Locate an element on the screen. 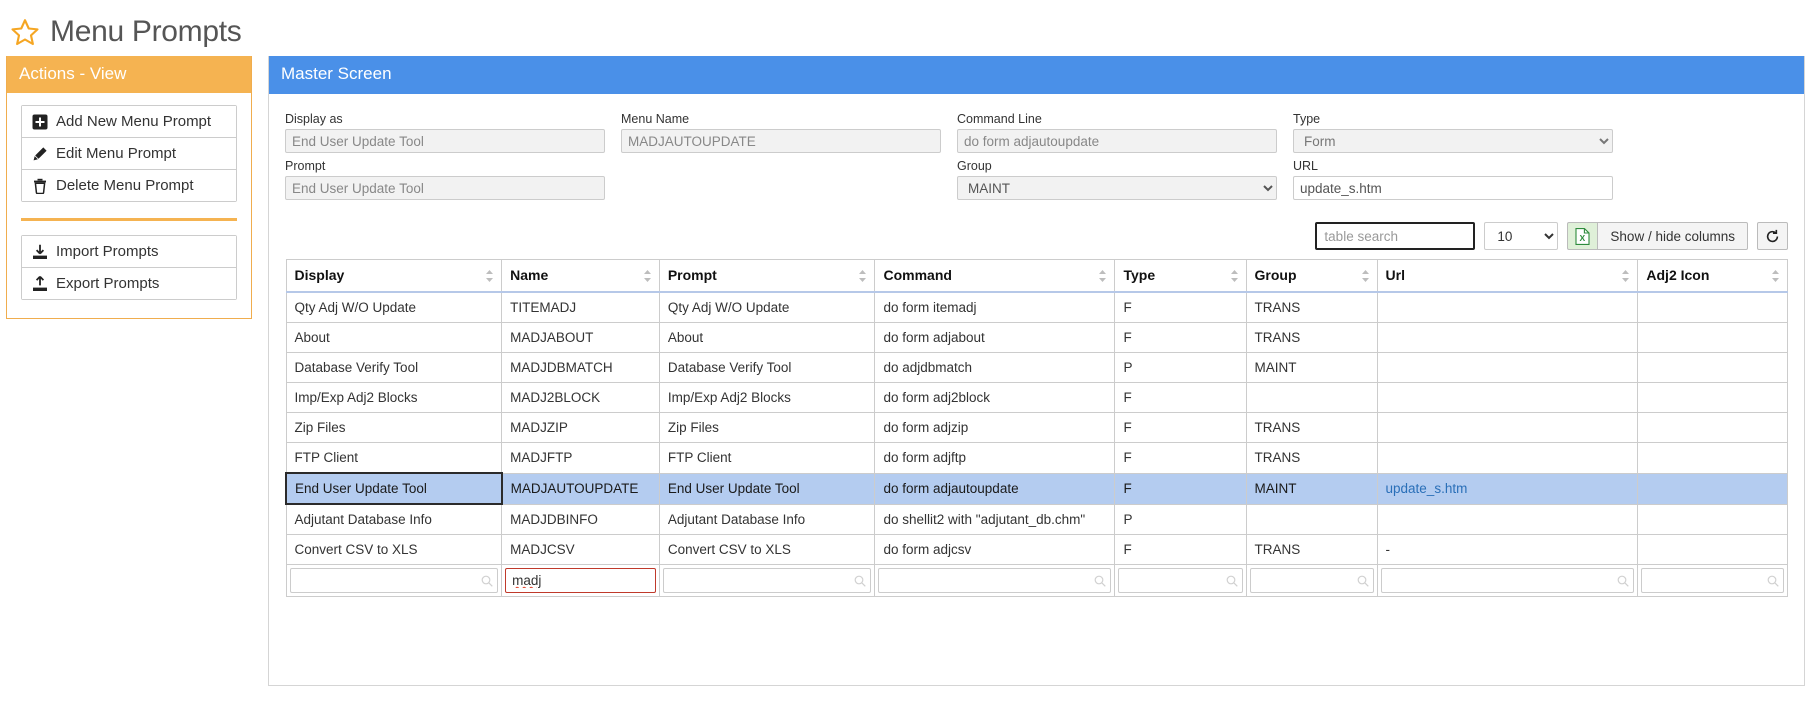 This screenshot has height=707, width=1805. add-new-menu-prompt-button: Add New Menu Prompt is located at coordinates (129, 122).